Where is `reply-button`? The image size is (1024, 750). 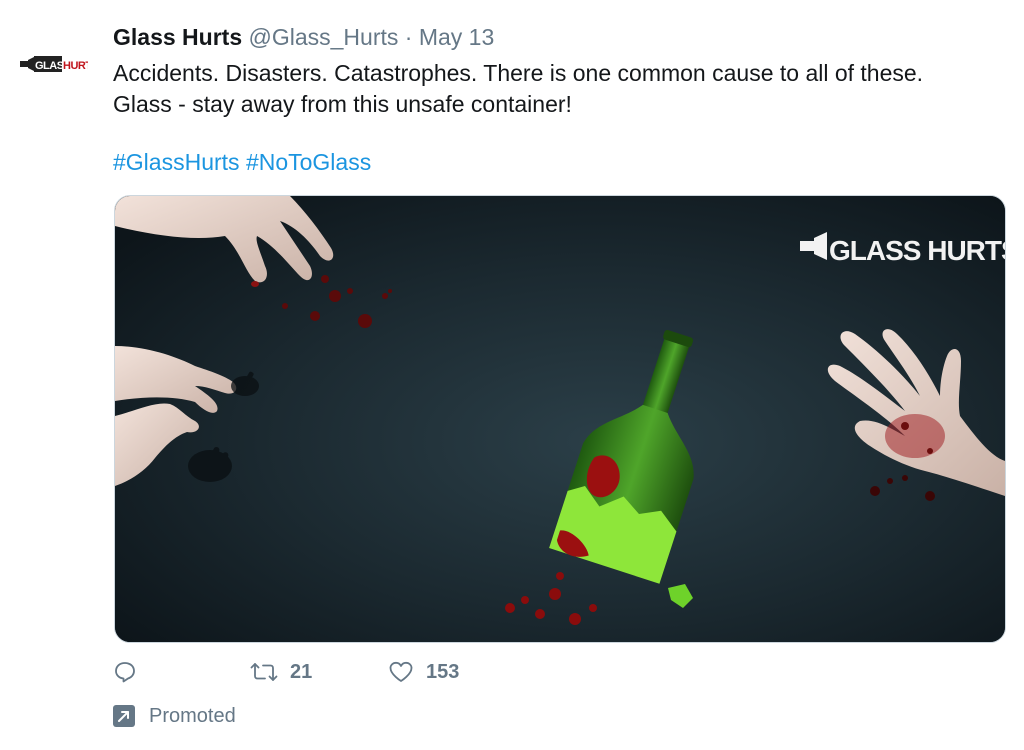
reply-button is located at coordinates (125, 672).